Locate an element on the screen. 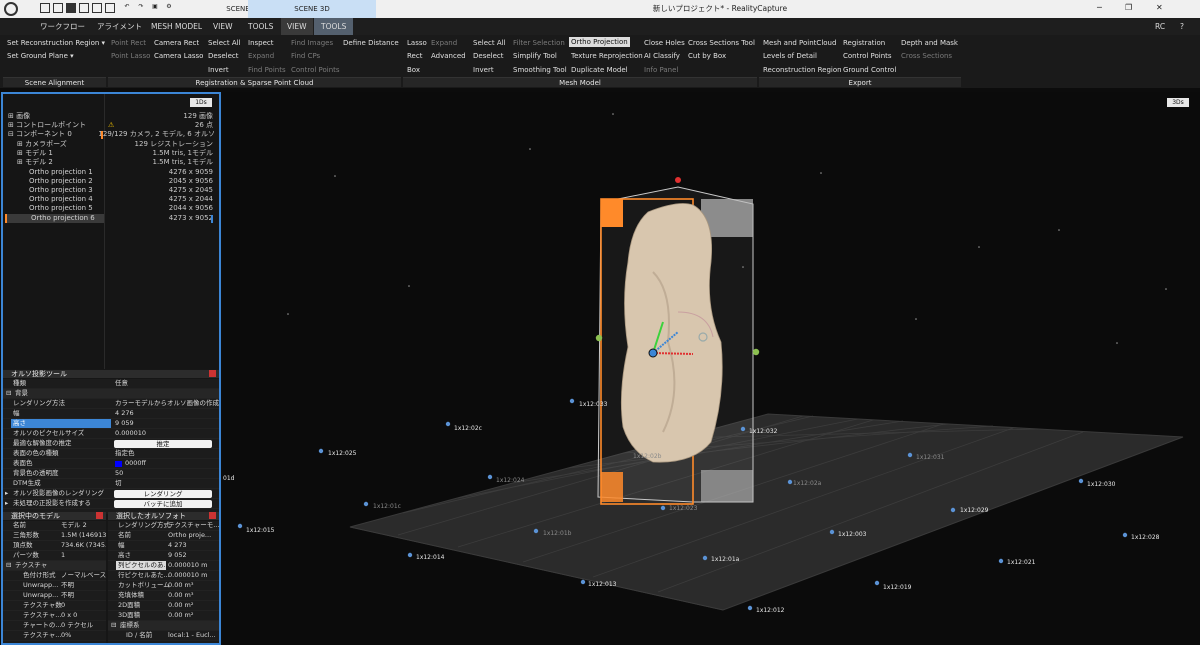 The width and height of the screenshot is (1200, 645). find-images-button: Find Images is located at coordinates (312, 43).